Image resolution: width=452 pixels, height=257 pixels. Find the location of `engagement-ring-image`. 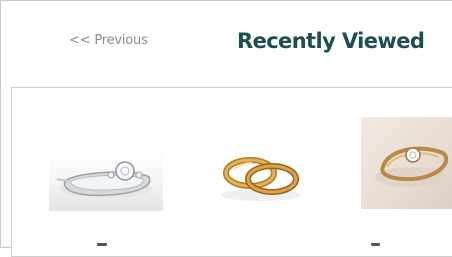

engagement-ring-image is located at coordinates (106, 181).